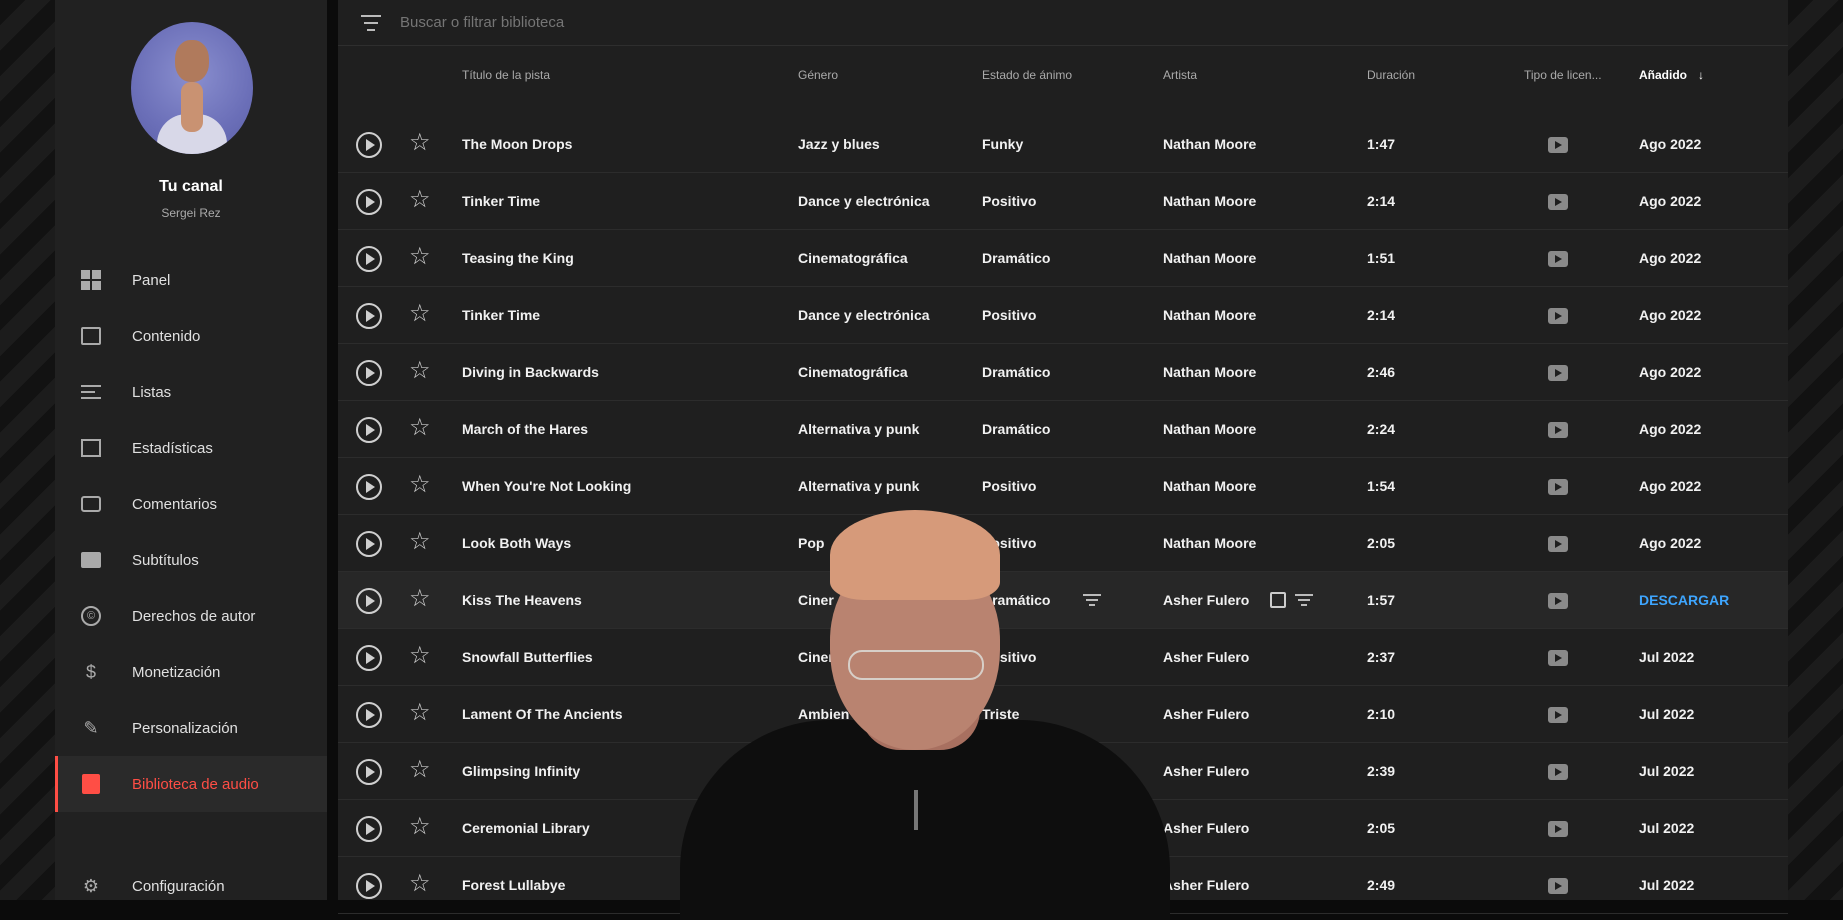  What do you see at coordinates (1684, 600) in the screenshot?
I see `download-button: DESCARGAR` at bounding box center [1684, 600].